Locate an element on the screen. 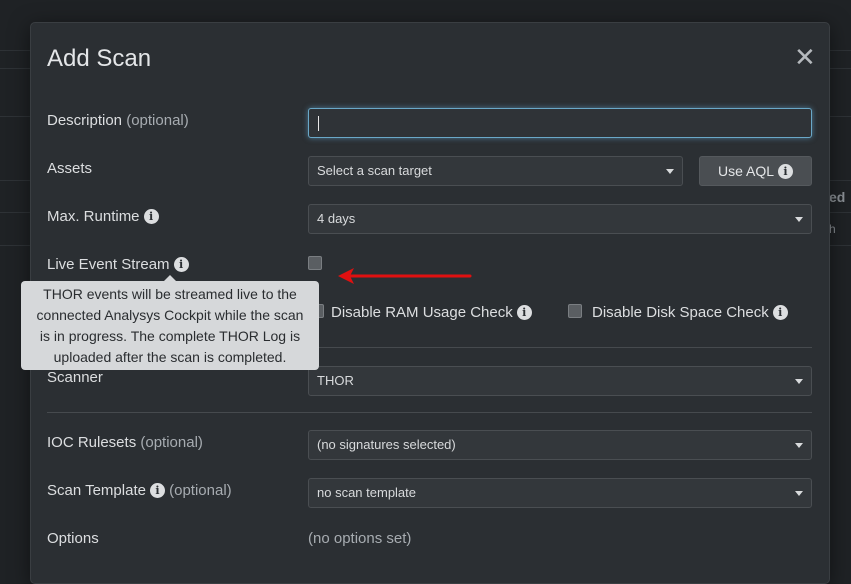 The height and width of the screenshot is (584, 851). scanner-label: Scanner is located at coordinates (75, 377).